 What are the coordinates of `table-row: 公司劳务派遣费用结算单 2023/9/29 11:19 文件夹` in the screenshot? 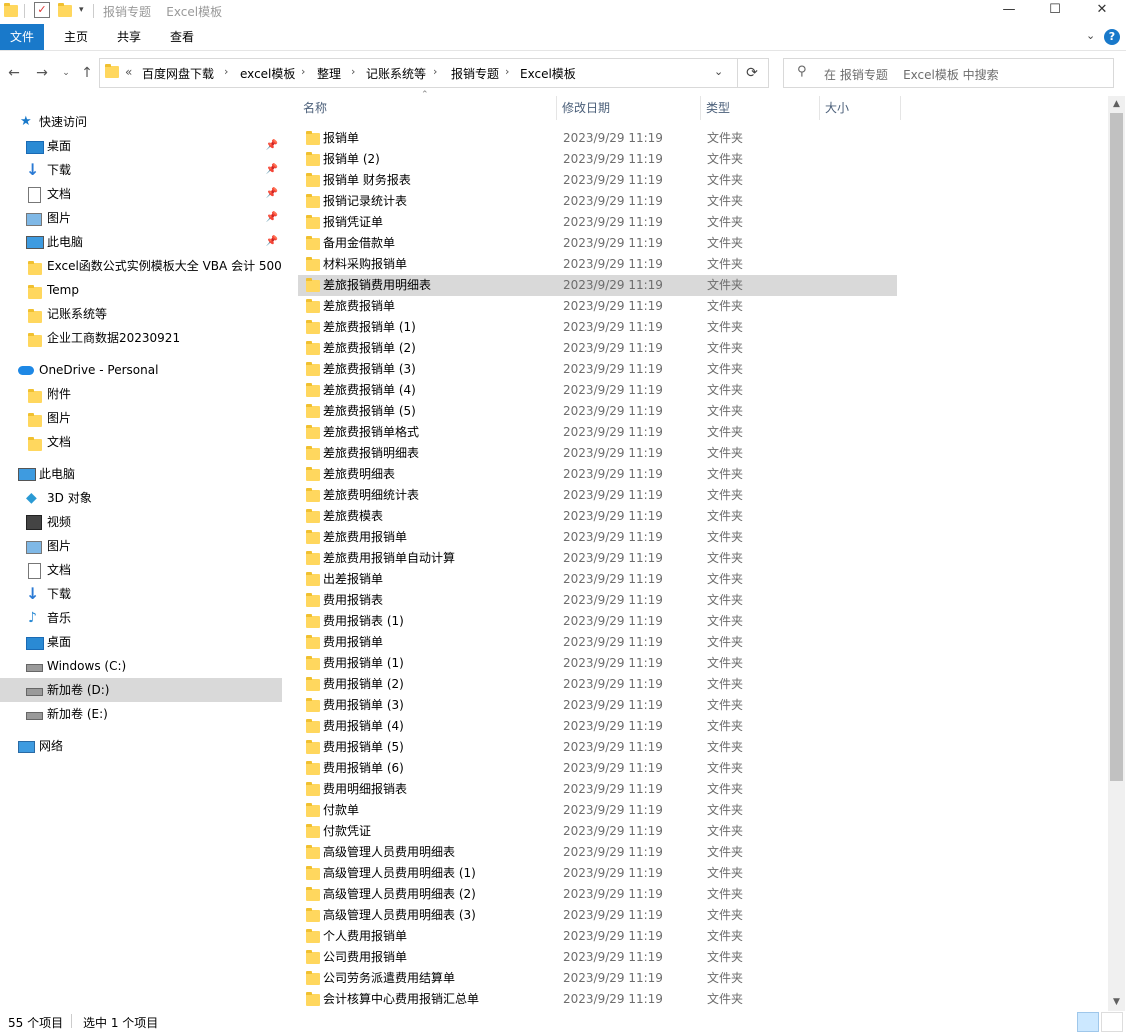 It's located at (597, 978).